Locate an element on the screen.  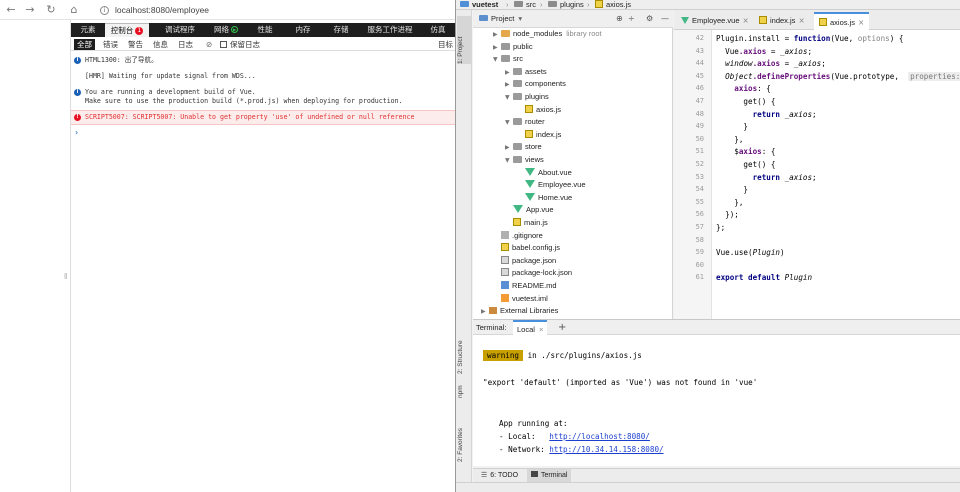
tree-item: App.vue is located at coordinates (573, 210).